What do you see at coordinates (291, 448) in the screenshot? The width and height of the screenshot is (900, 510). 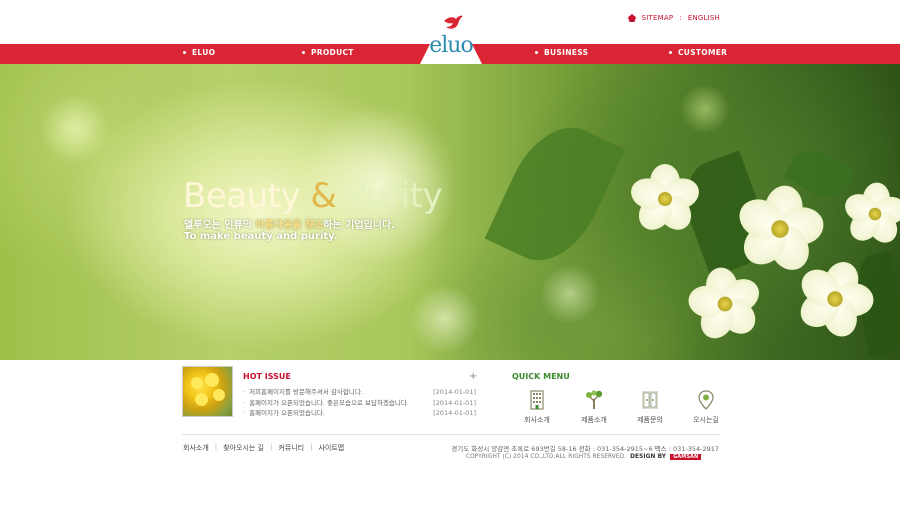 I see `footer-link-community: 커뮤니티` at bounding box center [291, 448].